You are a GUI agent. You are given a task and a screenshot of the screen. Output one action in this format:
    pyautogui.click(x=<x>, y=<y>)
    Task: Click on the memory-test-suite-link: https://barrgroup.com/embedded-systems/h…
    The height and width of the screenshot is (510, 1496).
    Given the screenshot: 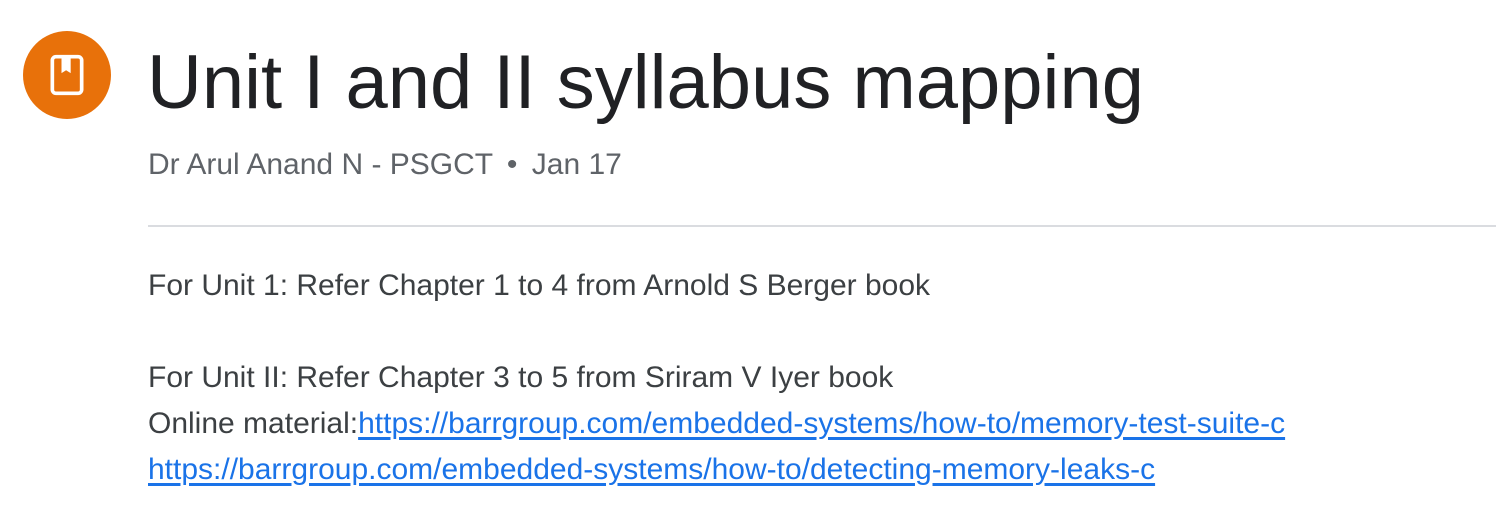 What is the action you would take?
    pyautogui.click(x=821, y=423)
    